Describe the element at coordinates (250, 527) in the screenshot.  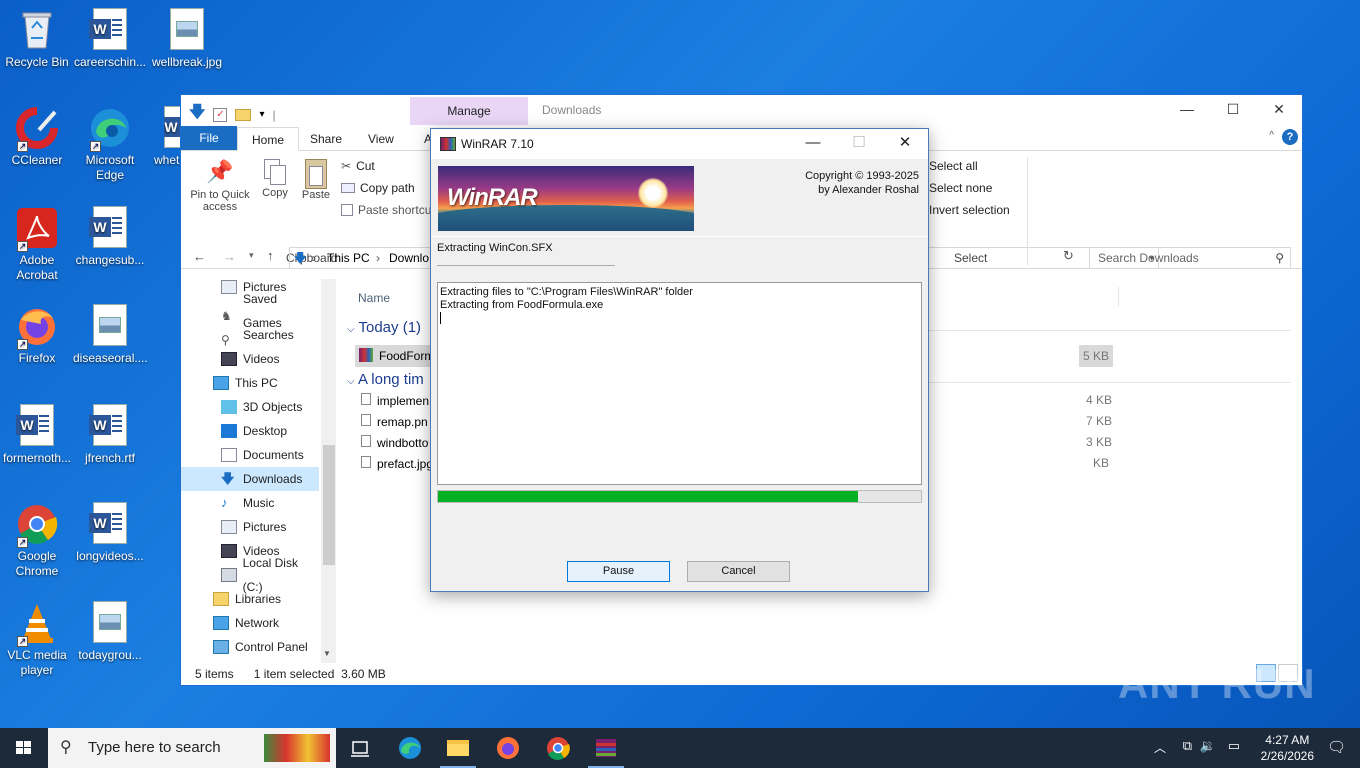
I see `nav-item-pictures-2: Pictures` at that location.